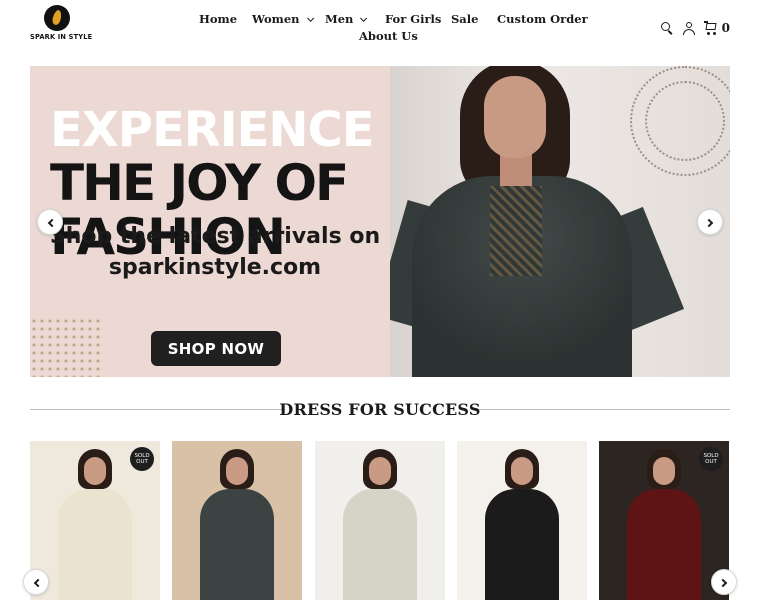 This screenshot has height=600, width=760. I want to click on decorative-ring, so click(685, 121).